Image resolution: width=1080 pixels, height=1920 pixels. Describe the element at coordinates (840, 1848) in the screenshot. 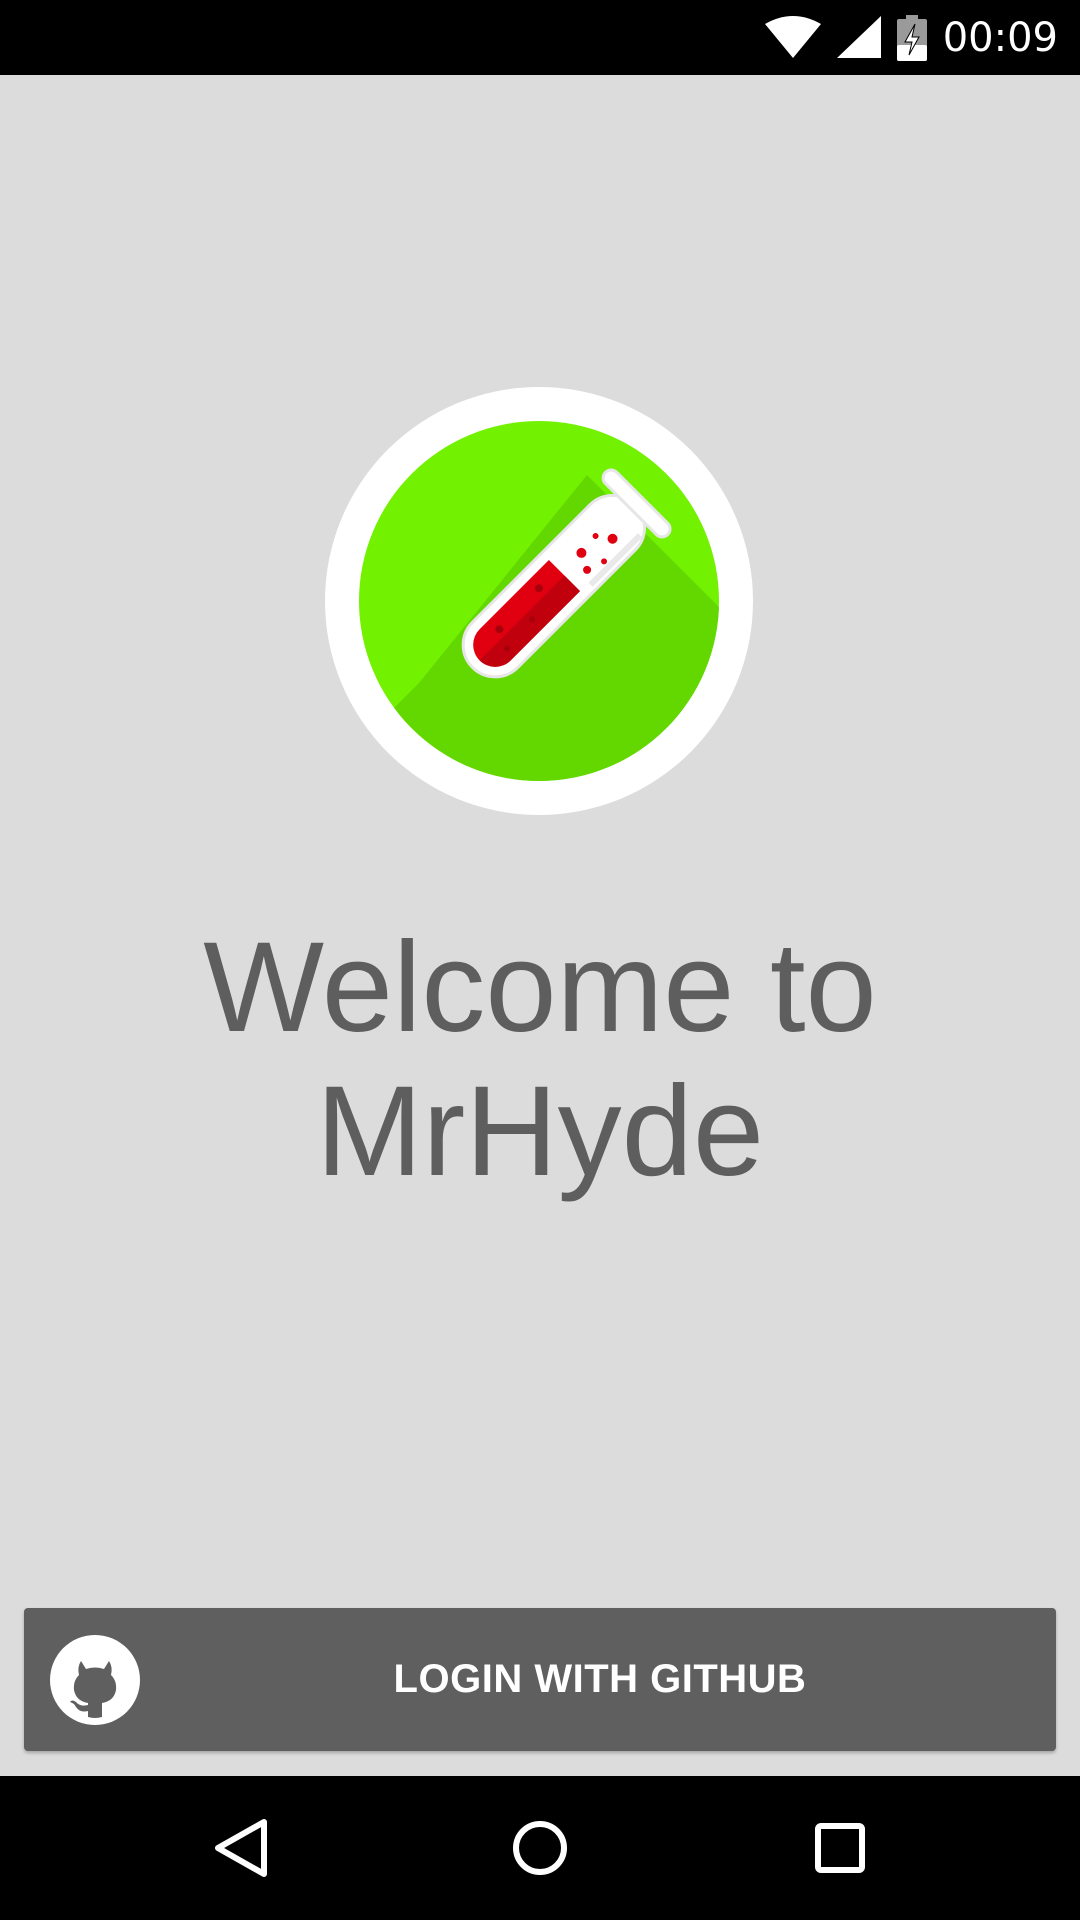

I see `recents-icon` at that location.